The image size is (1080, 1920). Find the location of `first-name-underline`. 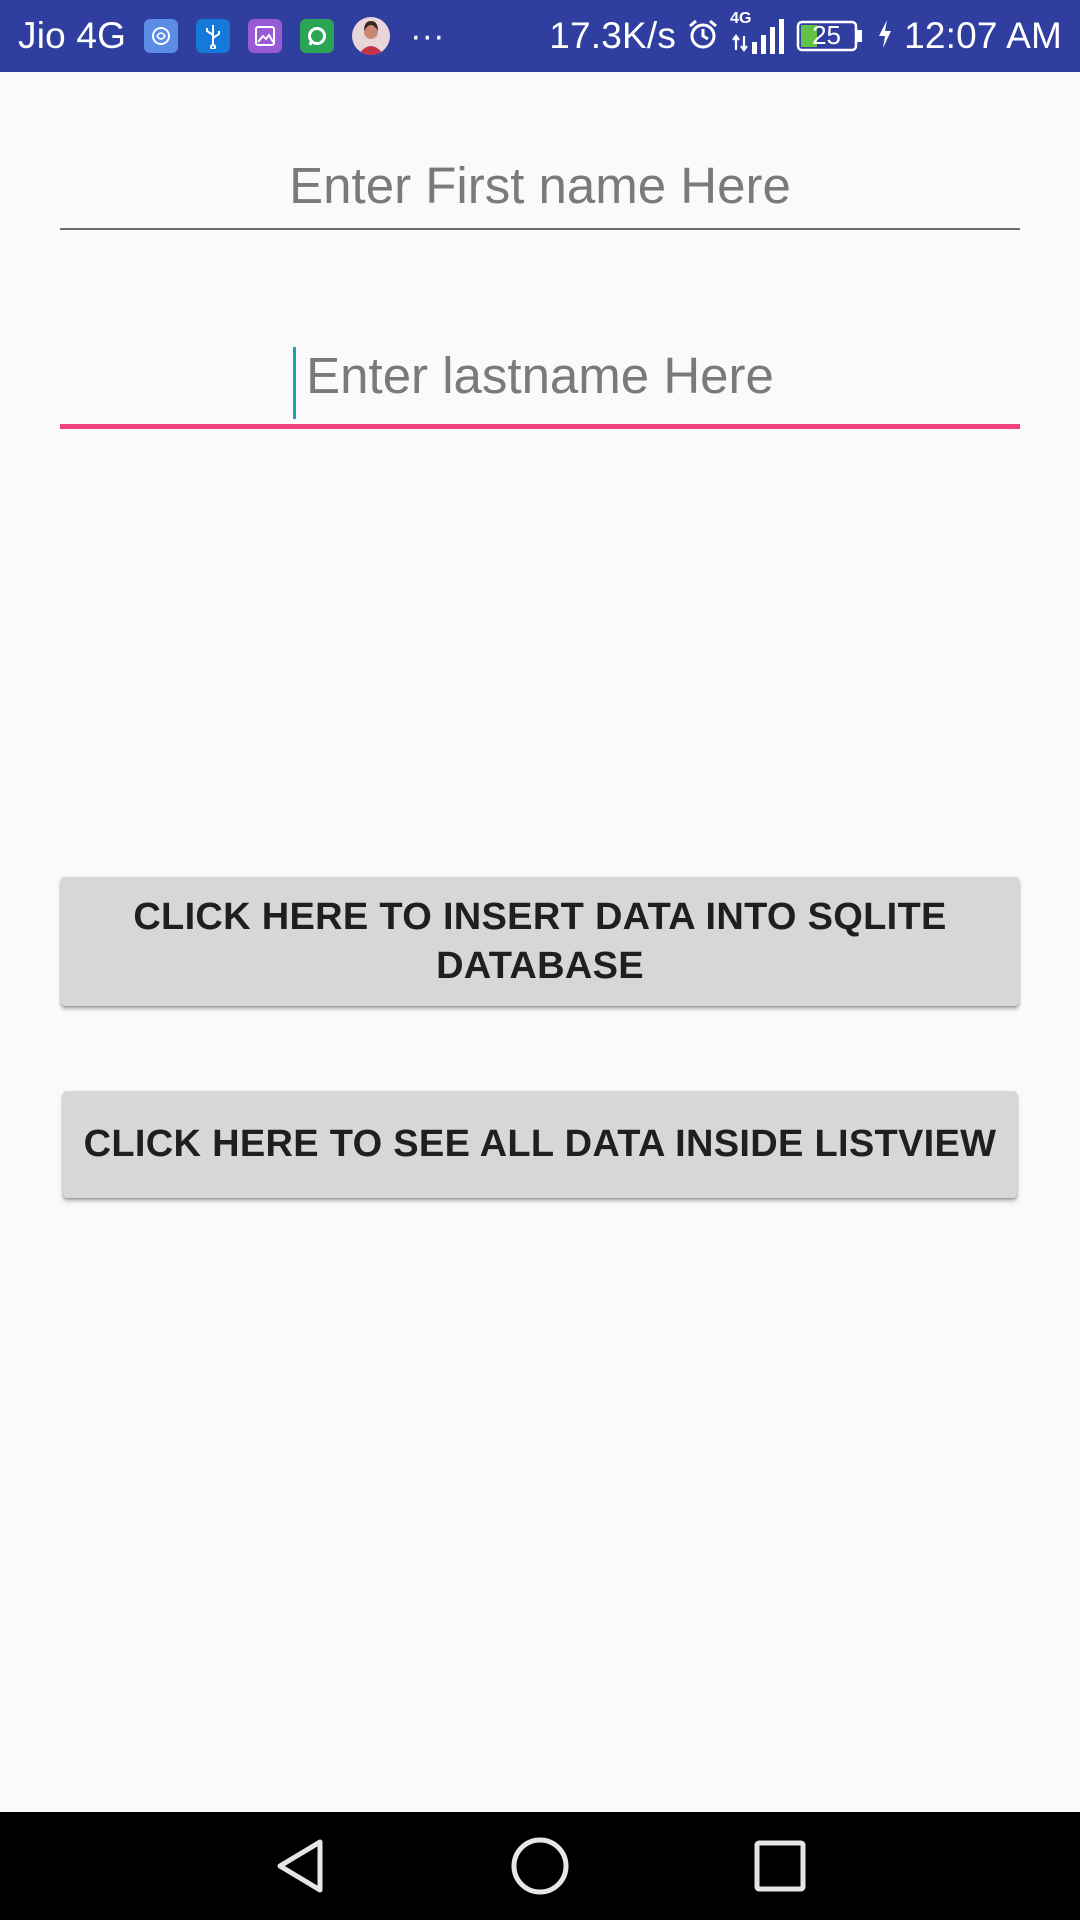

first-name-underline is located at coordinates (540, 229).